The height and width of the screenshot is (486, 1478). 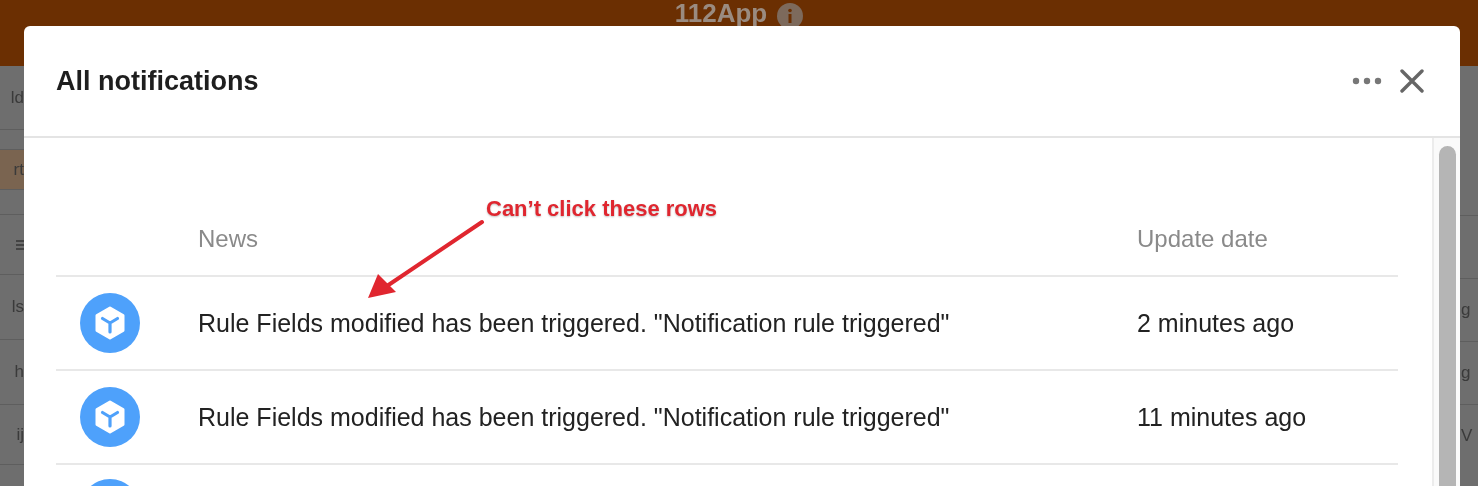 What do you see at coordinates (1203, 239) in the screenshot?
I see `column-header: Update date` at bounding box center [1203, 239].